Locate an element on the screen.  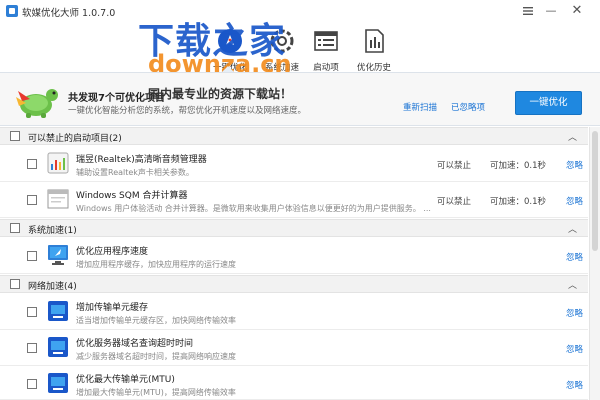
ignored-items-link: 已忽略项 is located at coordinates (468, 107).